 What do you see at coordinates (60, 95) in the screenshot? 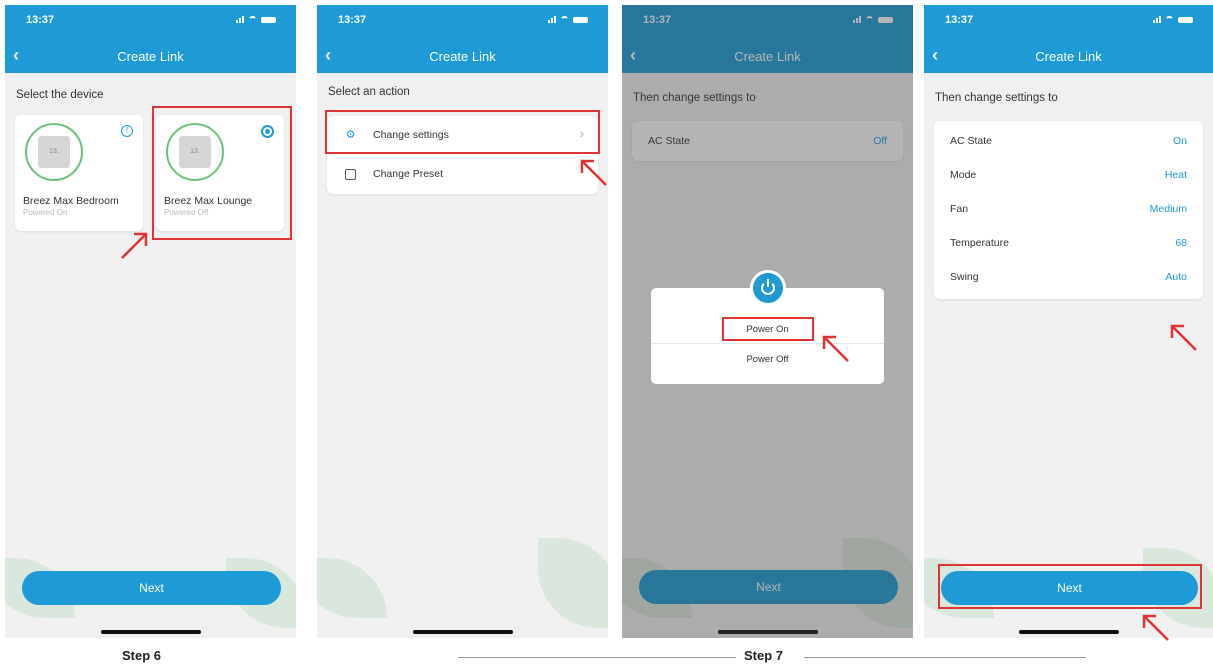
I see `section-heading: Select the device` at bounding box center [60, 95].